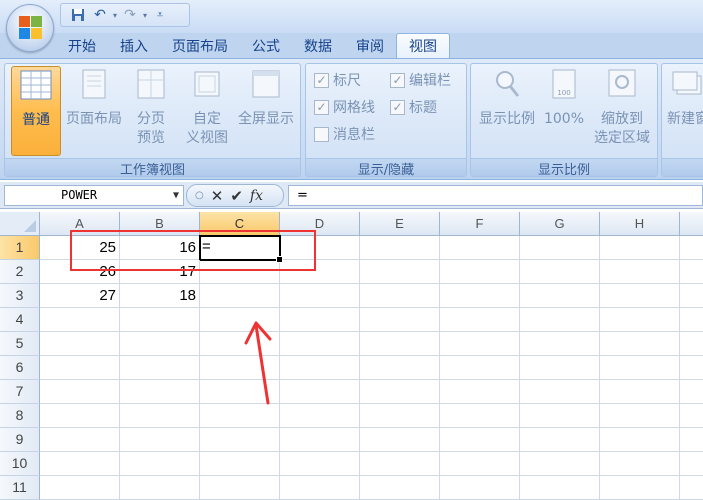  What do you see at coordinates (80, 296) in the screenshot?
I see `cell-a3: 27` at bounding box center [80, 296].